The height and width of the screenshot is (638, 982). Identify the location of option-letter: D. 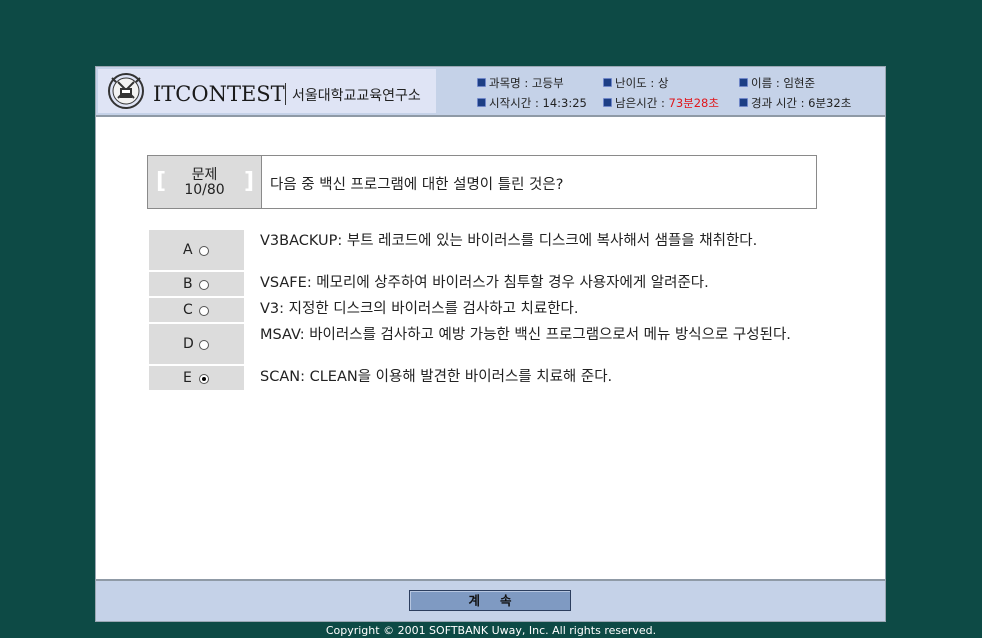
(188, 344).